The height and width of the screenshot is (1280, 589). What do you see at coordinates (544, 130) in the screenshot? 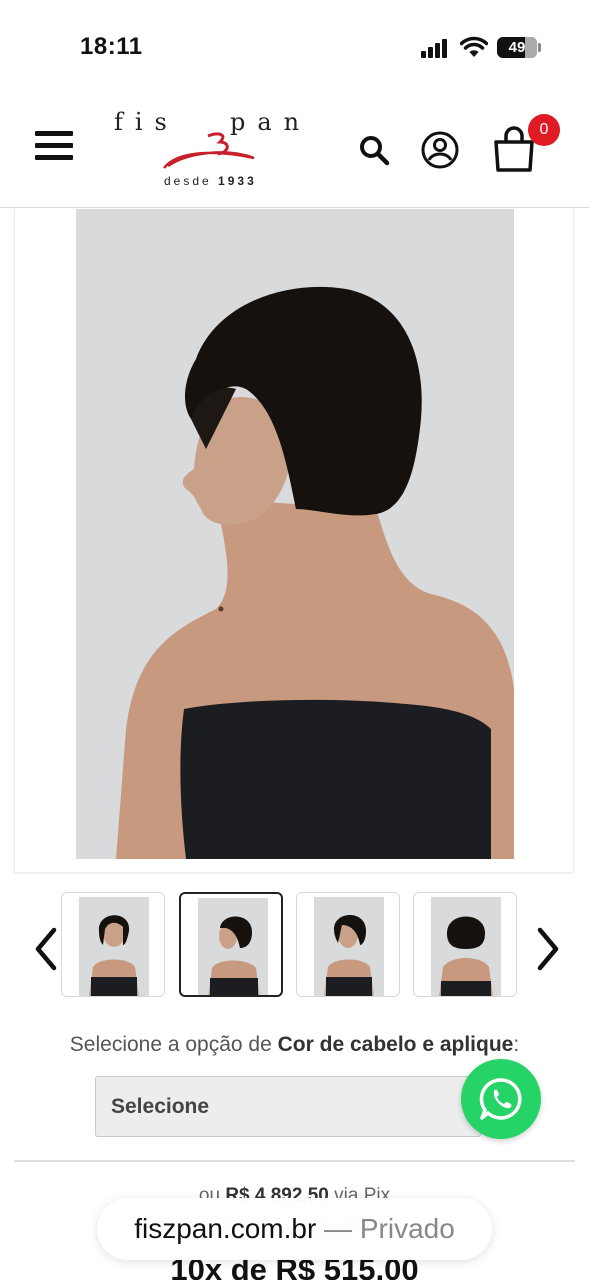
I see `cart-count-badge: 0` at bounding box center [544, 130].